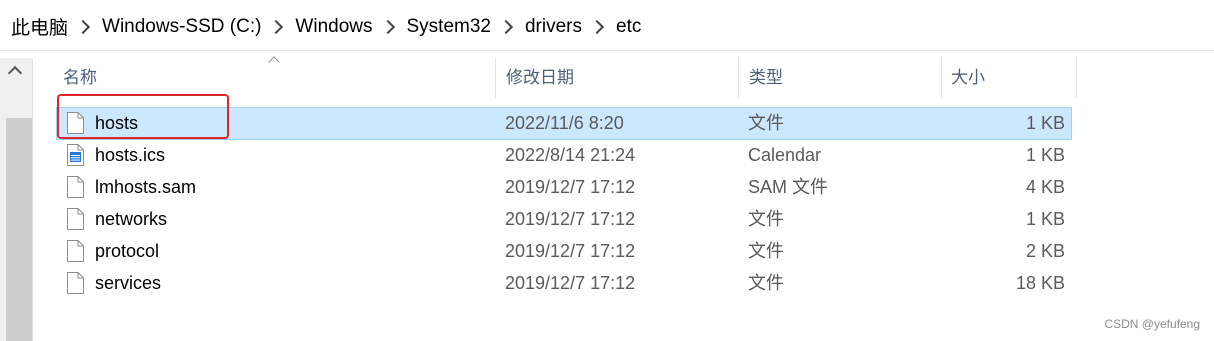 The image size is (1214, 341). What do you see at coordinates (840, 78) in the screenshot?
I see `column-header-type: 类型` at bounding box center [840, 78].